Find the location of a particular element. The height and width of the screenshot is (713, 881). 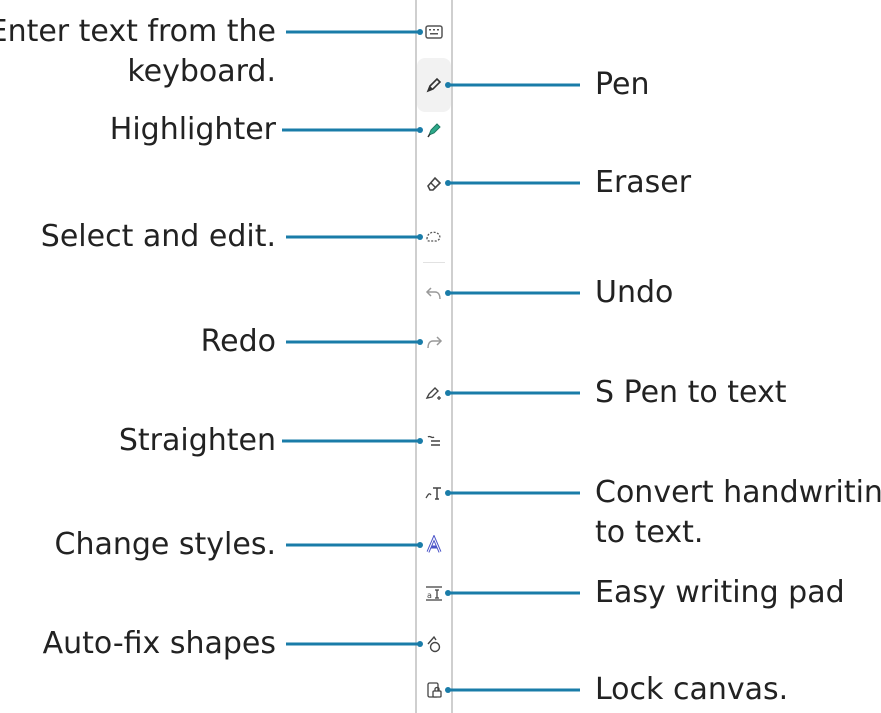

highlighter-icon is located at coordinates (434, 130).